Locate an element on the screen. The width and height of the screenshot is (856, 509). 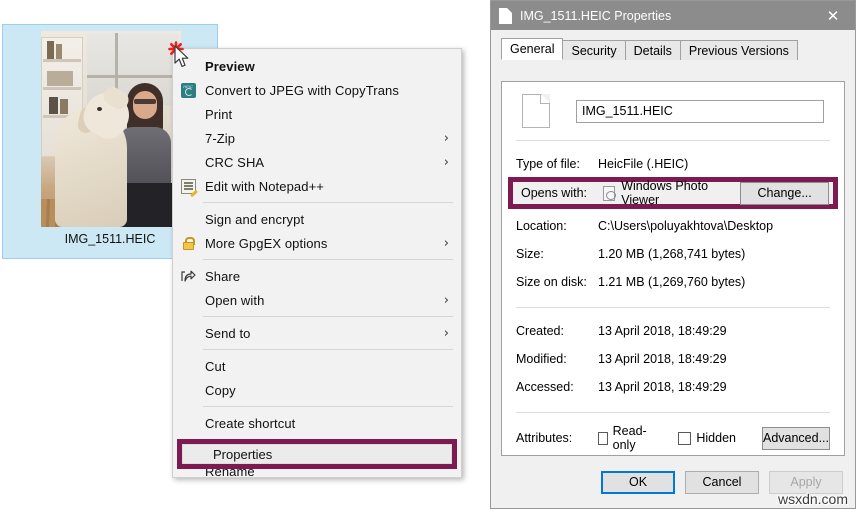
dialog-title-bar: IMG_1511.HEIC Properties ✕ is located at coordinates (673, 15).